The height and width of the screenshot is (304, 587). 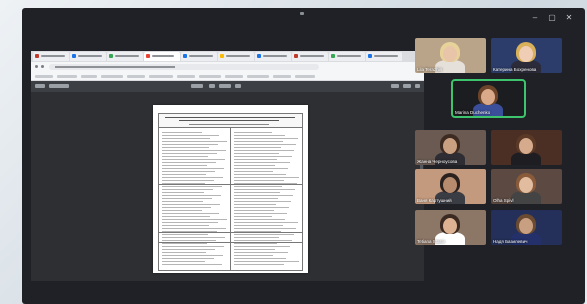 I want to click on url-text, so click(x=115, y=67).